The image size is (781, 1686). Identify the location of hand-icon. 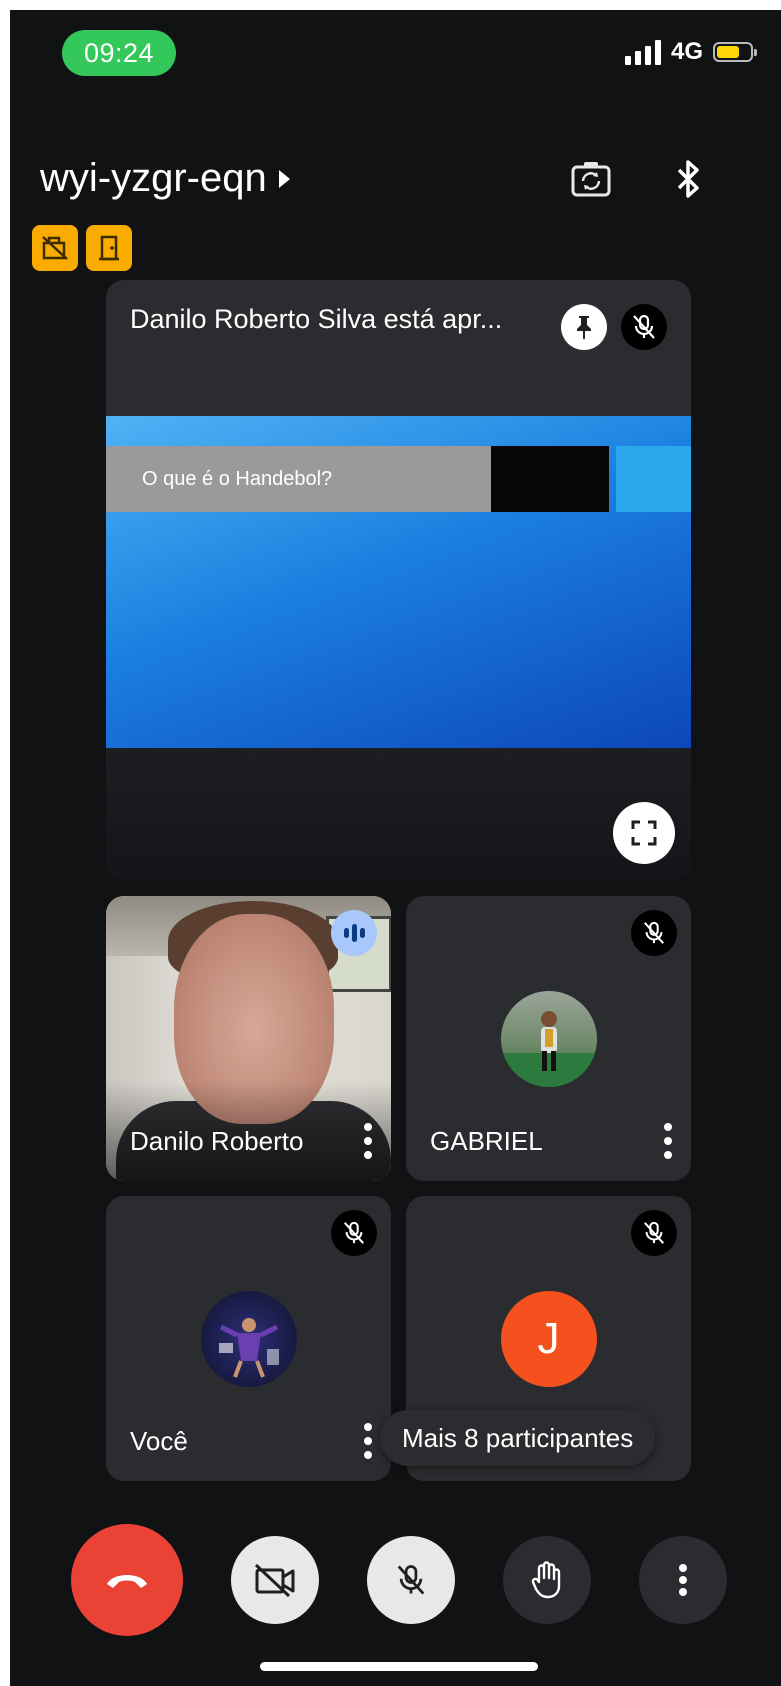
(546, 1580).